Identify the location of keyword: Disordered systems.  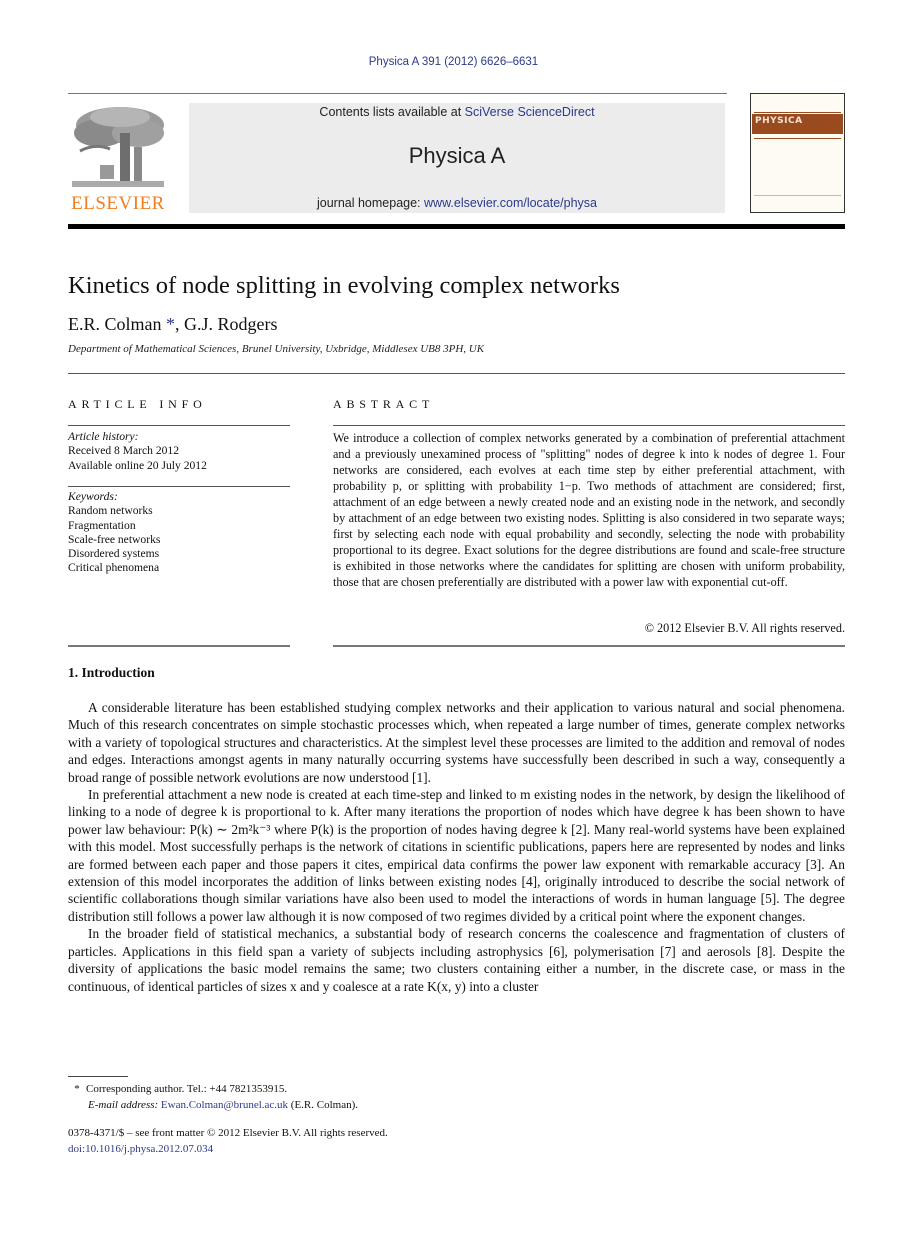
(114, 554).